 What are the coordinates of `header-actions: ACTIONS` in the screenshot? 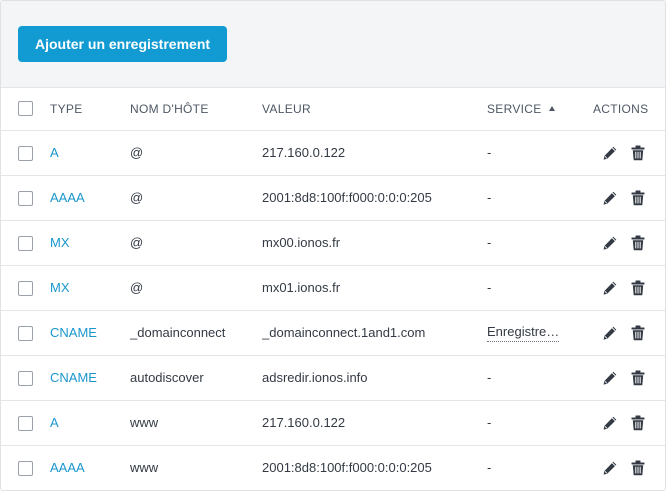 It's located at (629, 109).